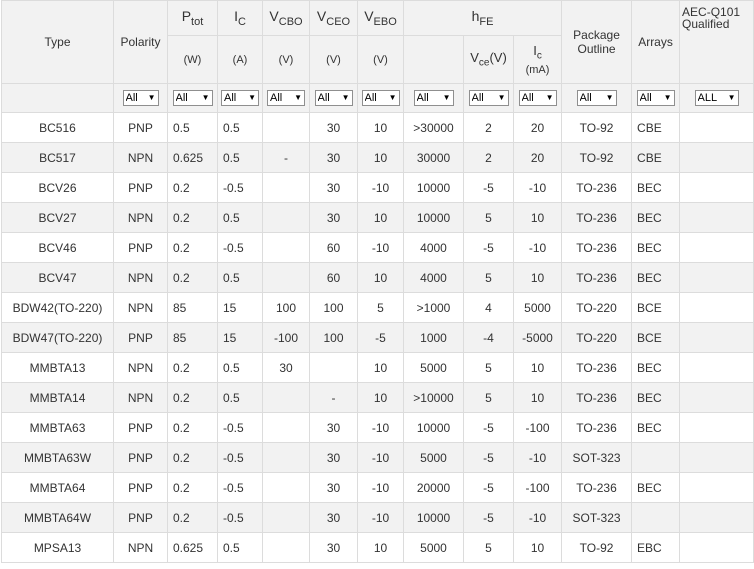 The height and width of the screenshot is (569, 754). I want to click on cell-hfe: 20000, so click(433, 487).